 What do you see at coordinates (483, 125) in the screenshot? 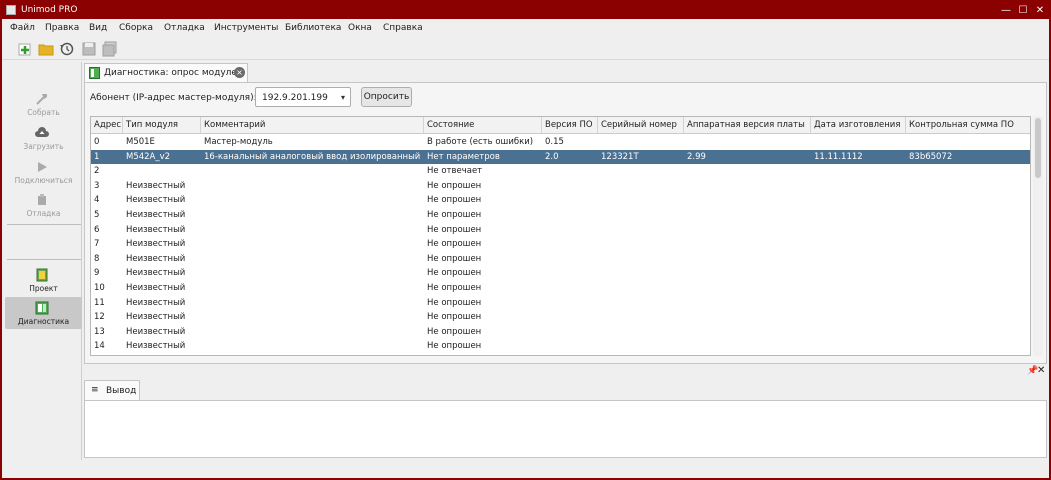
I see `col-state-header: Состояние` at bounding box center [483, 125].